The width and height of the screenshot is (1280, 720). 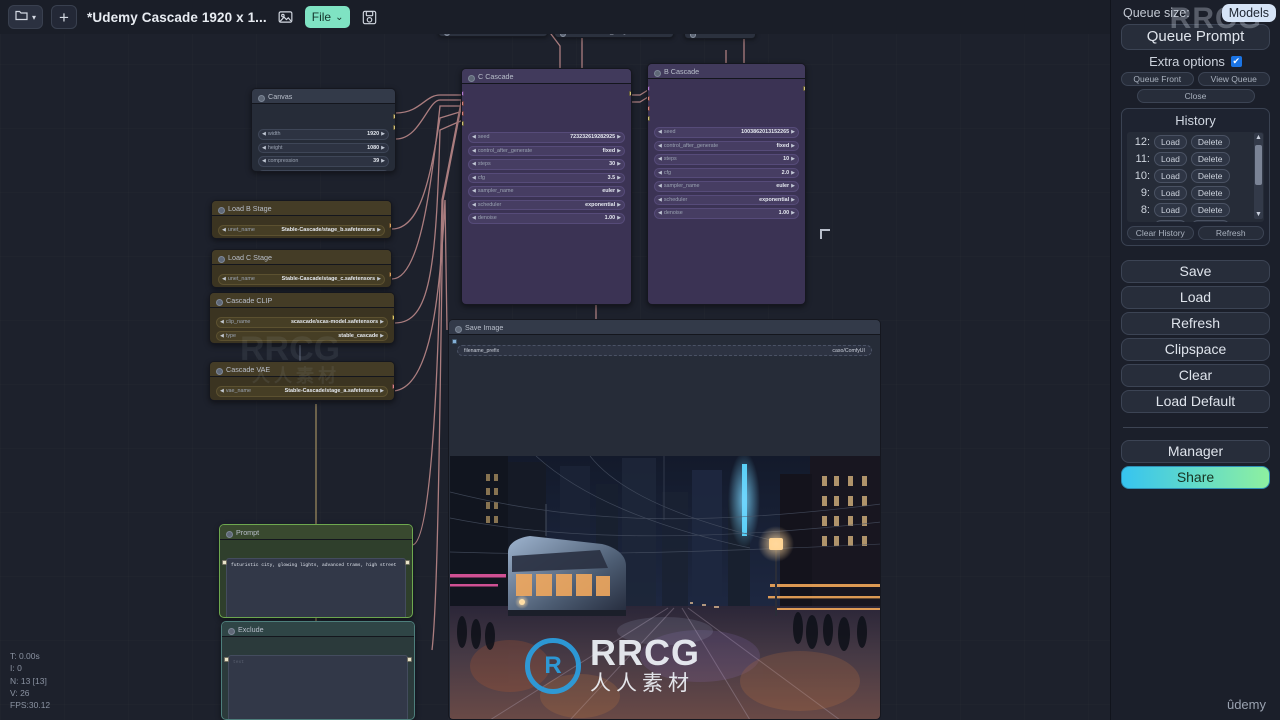 What do you see at coordinates (286, 17) in the screenshot?
I see `image-icon` at bounding box center [286, 17].